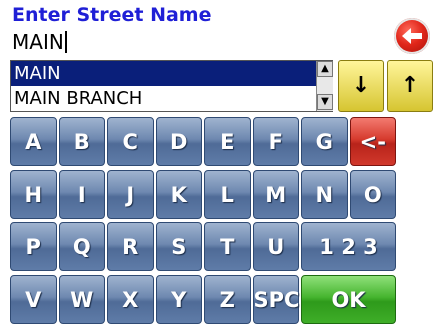 The image size is (439, 326). Describe the element at coordinates (324, 141) in the screenshot. I see `key-g: G` at that location.